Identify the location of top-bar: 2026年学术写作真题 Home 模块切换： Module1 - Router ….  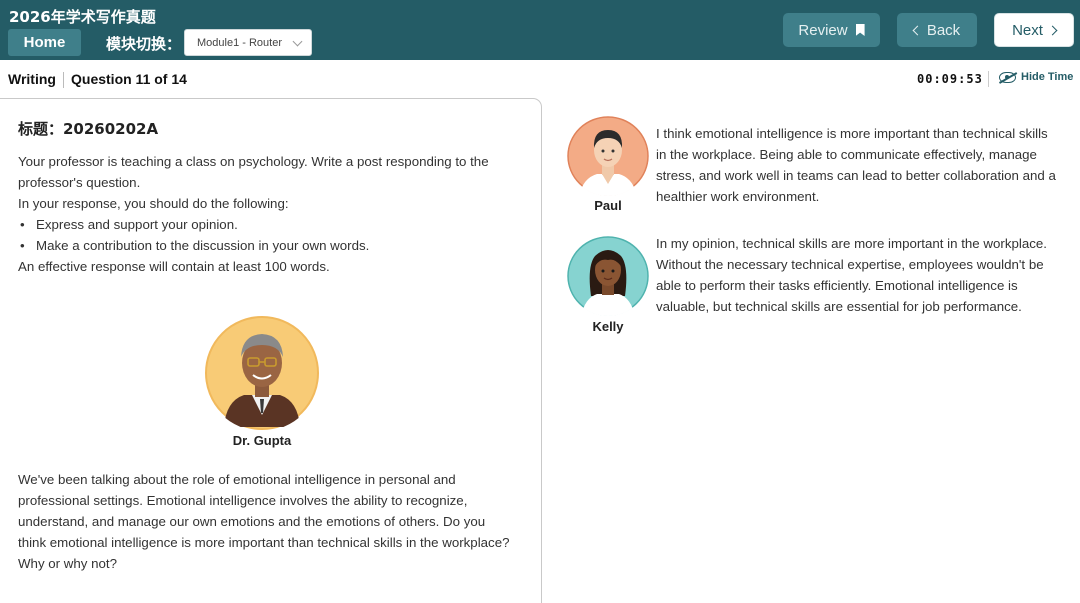
(540, 30).